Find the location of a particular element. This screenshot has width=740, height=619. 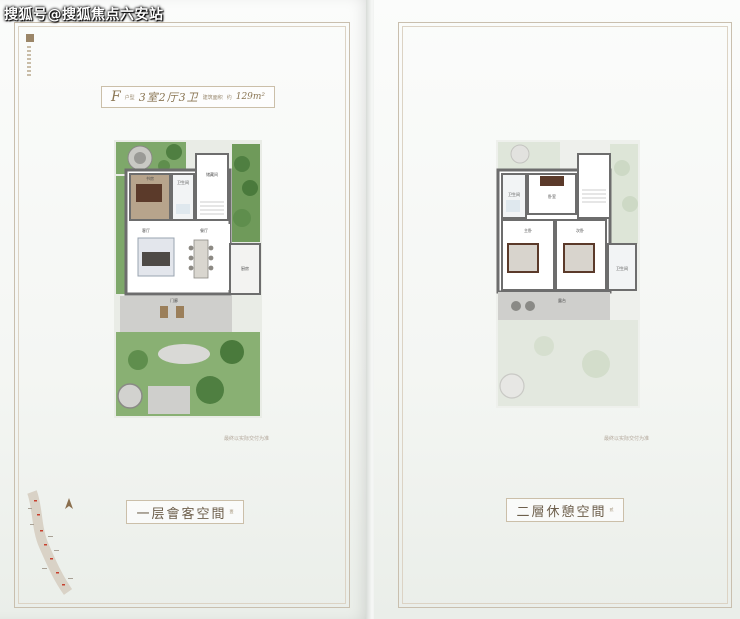

right-space-label: 二層休憩空間 贰 is located at coordinates (565, 510).